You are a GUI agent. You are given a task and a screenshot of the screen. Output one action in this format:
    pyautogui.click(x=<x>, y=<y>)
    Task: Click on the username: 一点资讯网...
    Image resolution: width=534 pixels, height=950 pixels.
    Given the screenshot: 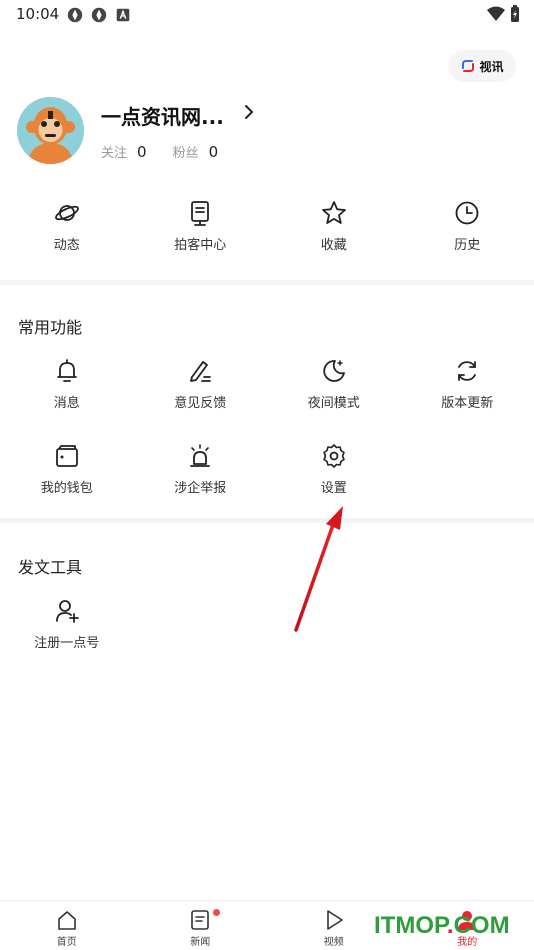 What is the action you would take?
    pyautogui.click(x=162, y=115)
    